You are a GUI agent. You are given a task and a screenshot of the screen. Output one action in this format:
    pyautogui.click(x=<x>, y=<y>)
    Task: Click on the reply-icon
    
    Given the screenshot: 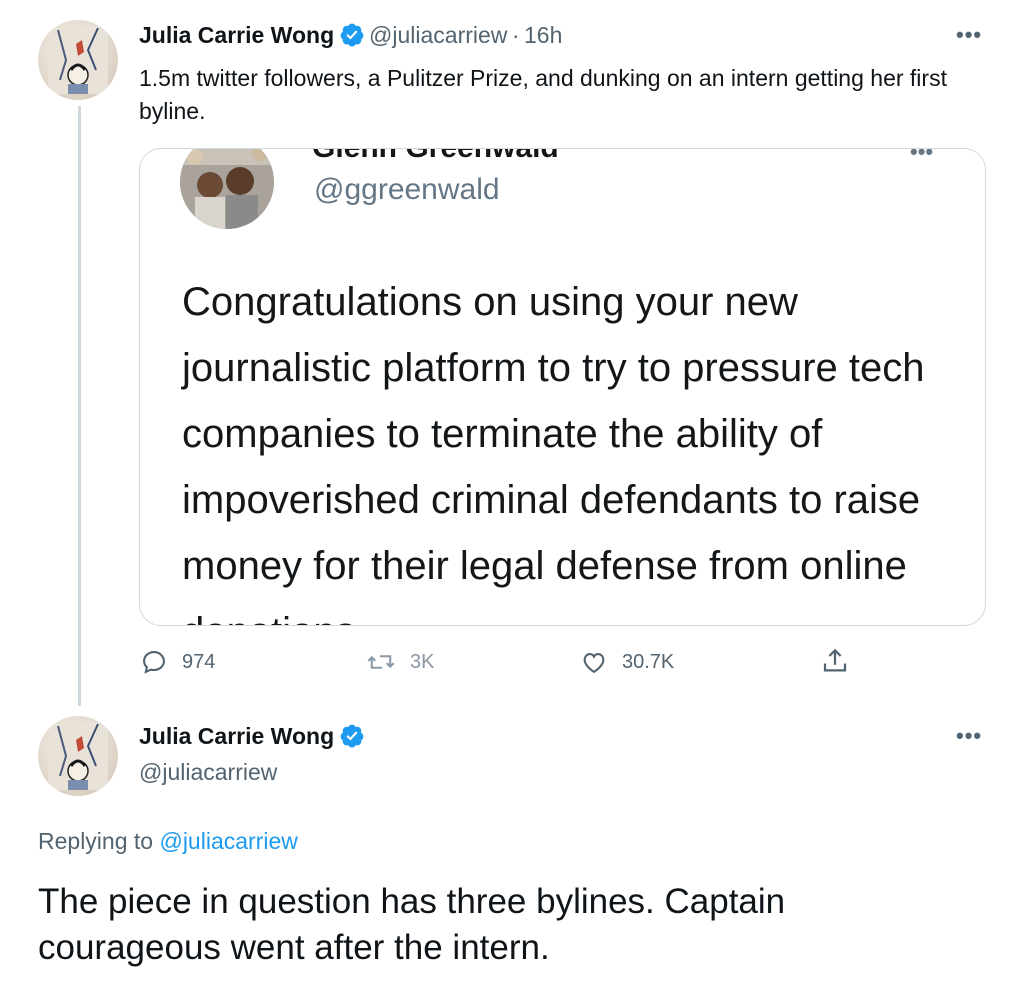 What is the action you would take?
    pyautogui.click(x=154, y=662)
    